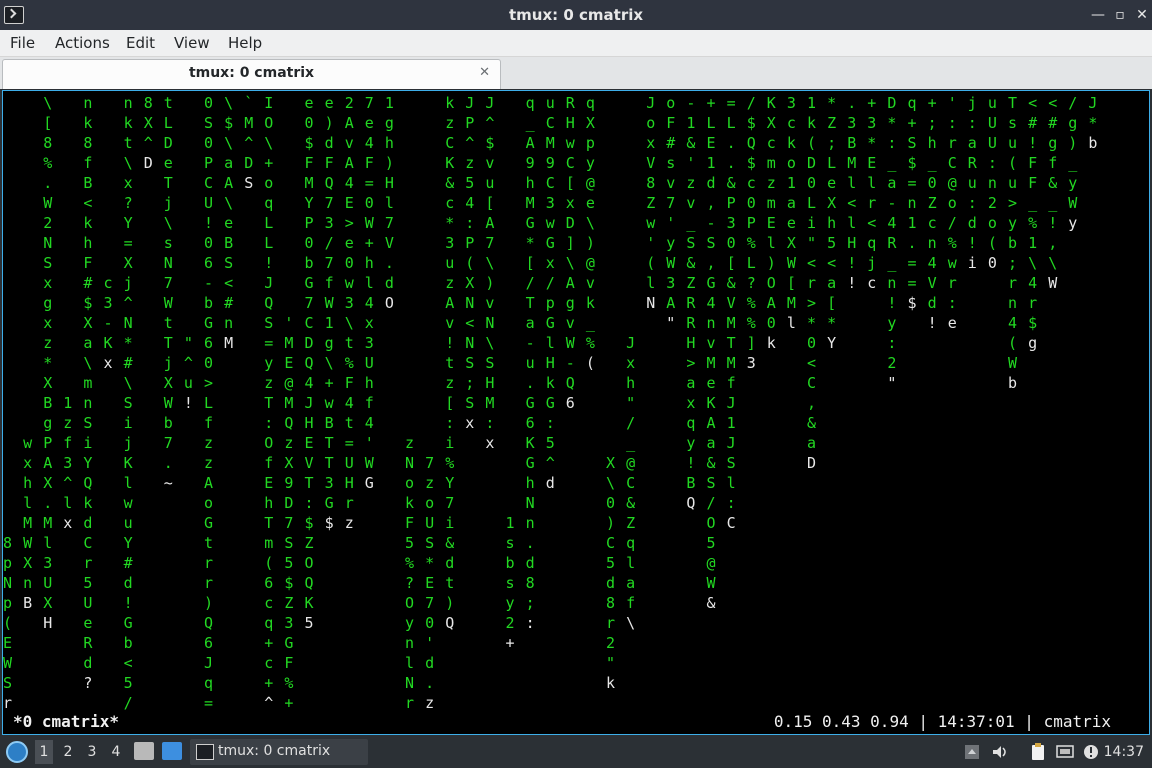 Image resolution: width=1152 pixels, height=768 pixels. I want to click on matrix-char: a, so click(530, 323).